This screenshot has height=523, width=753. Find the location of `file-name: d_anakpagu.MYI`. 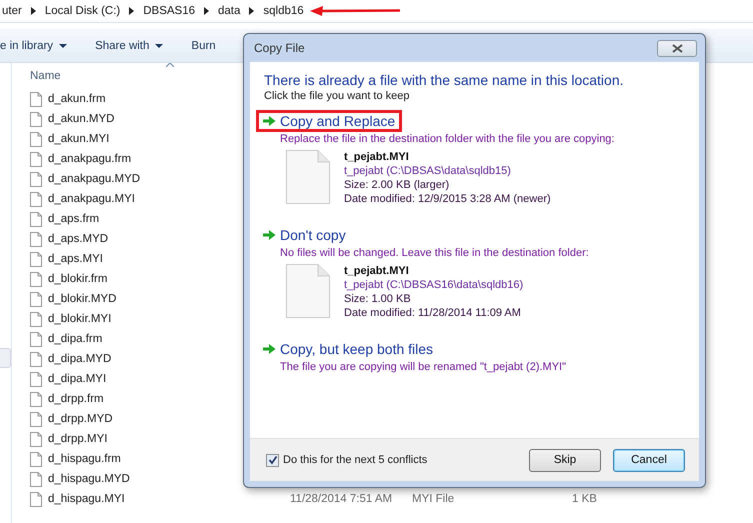

file-name: d_anakpagu.MYI is located at coordinates (91, 199).